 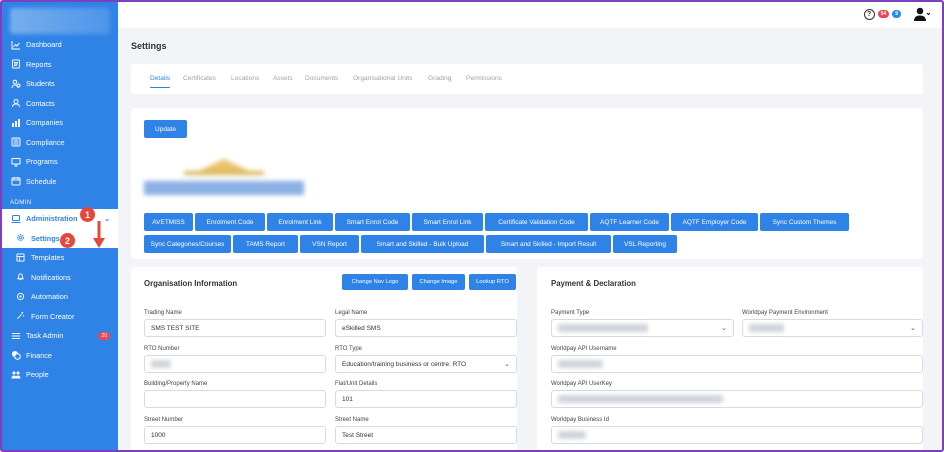 I want to click on api-username-input, so click(x=737, y=364).